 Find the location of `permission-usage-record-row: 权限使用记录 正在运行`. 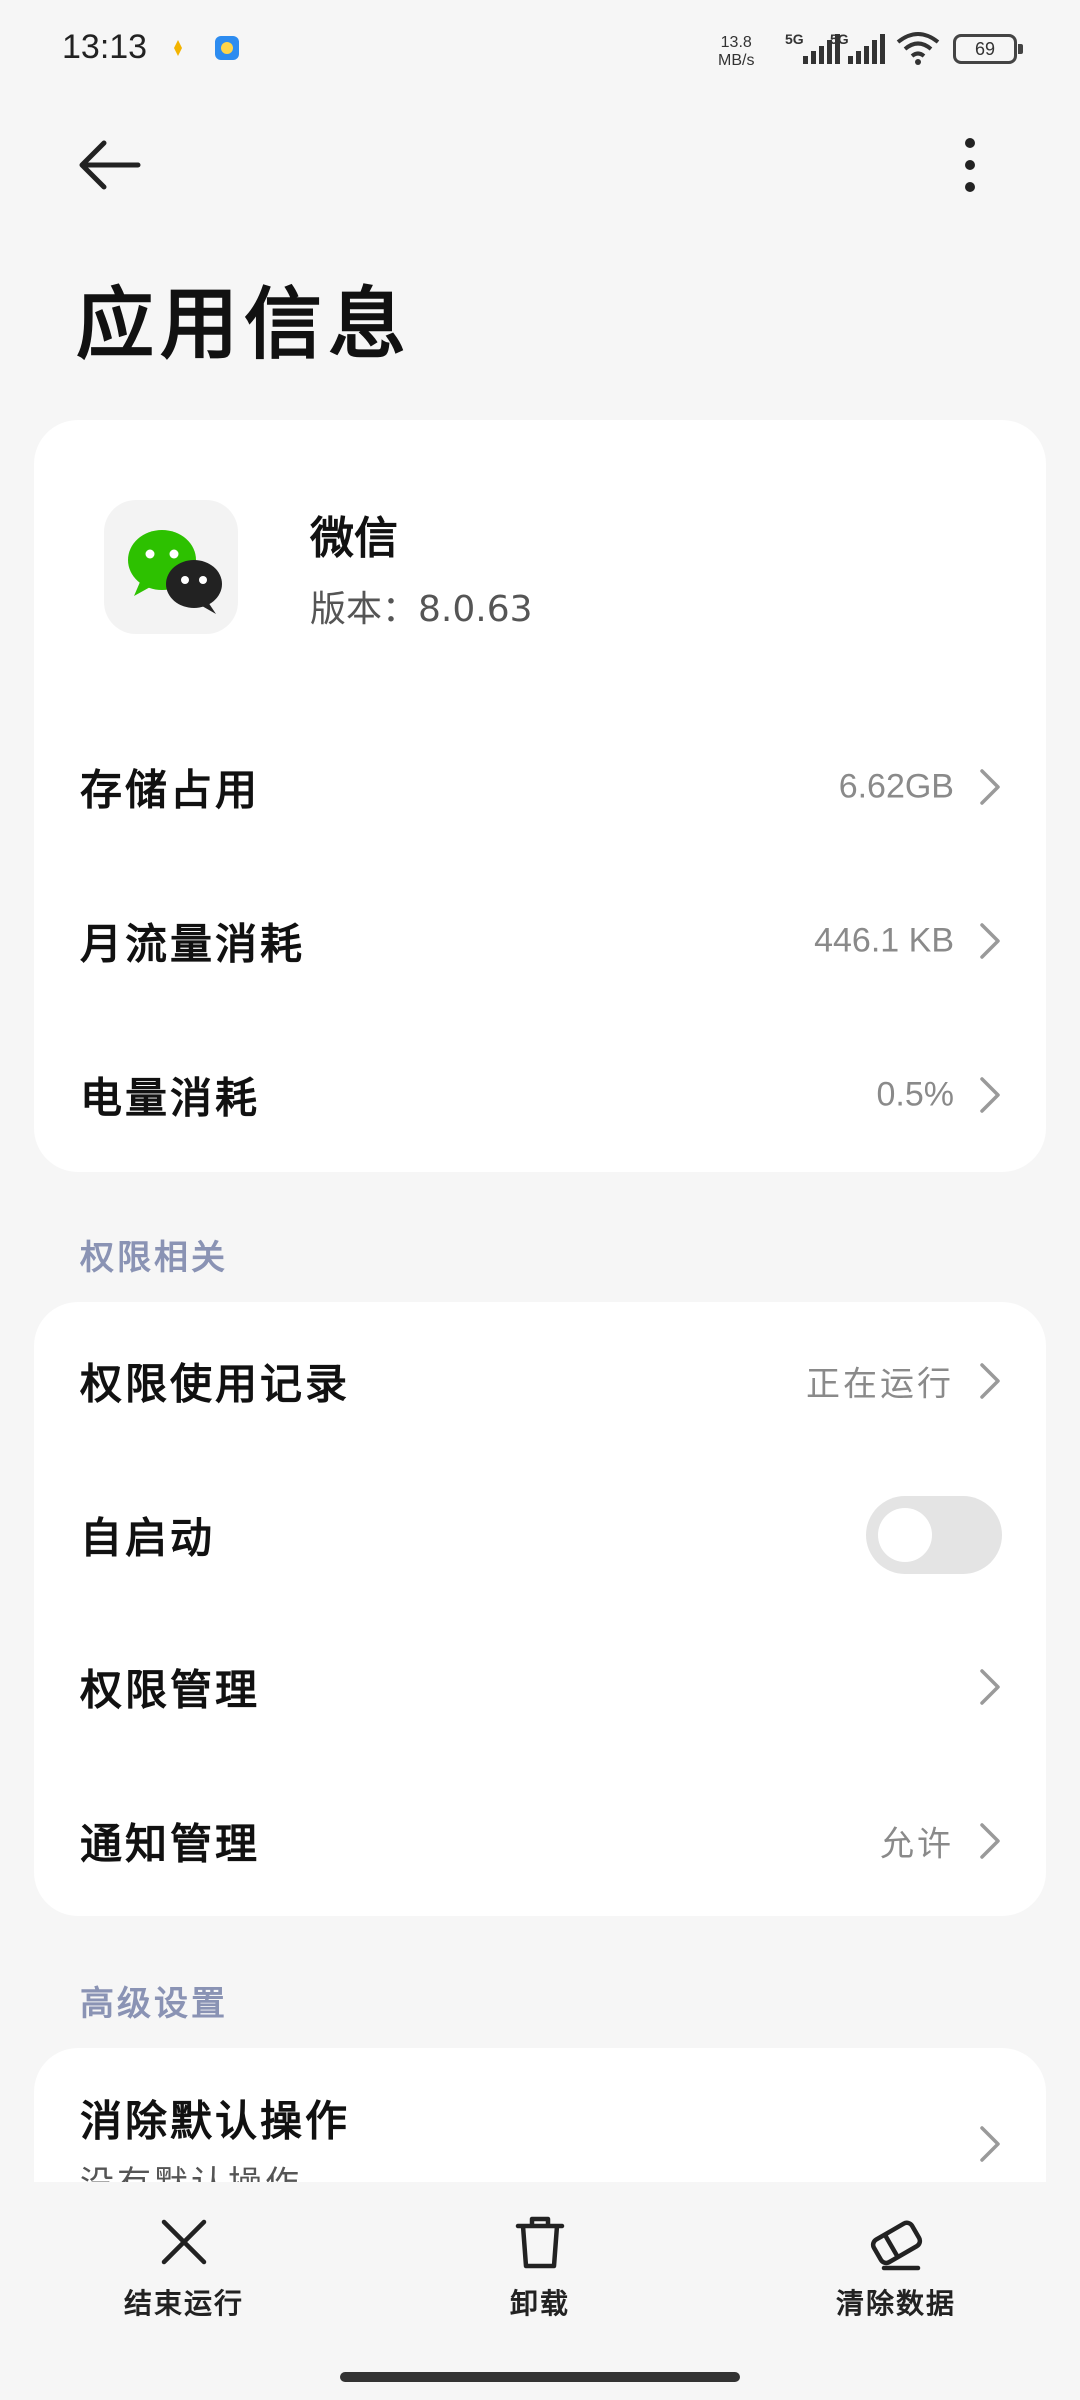

permission-usage-record-row: 权限使用记录 正在运行 is located at coordinates (540, 1381).